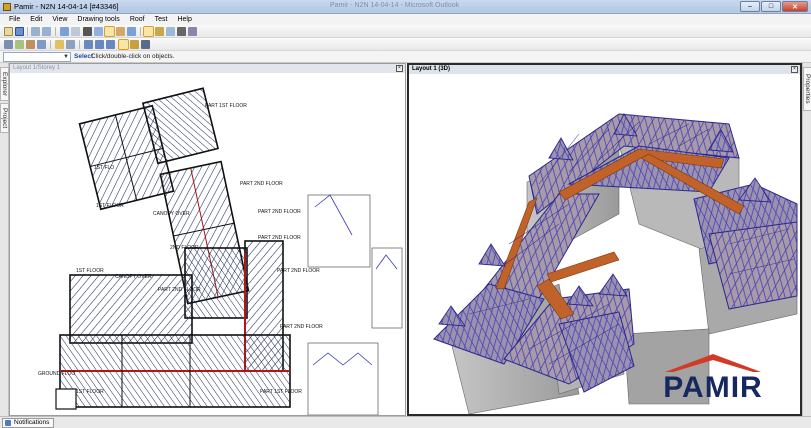  Describe the element at coordinates (64, 31) in the screenshot. I see `zoom-window-icon` at that location.